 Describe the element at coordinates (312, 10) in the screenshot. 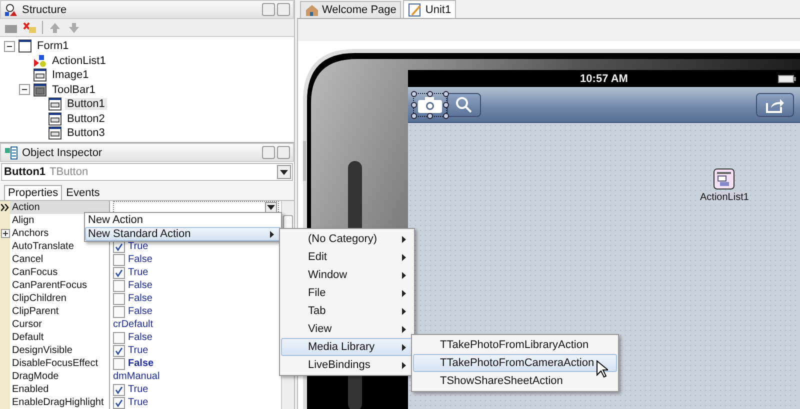

I see `house-icon` at that location.